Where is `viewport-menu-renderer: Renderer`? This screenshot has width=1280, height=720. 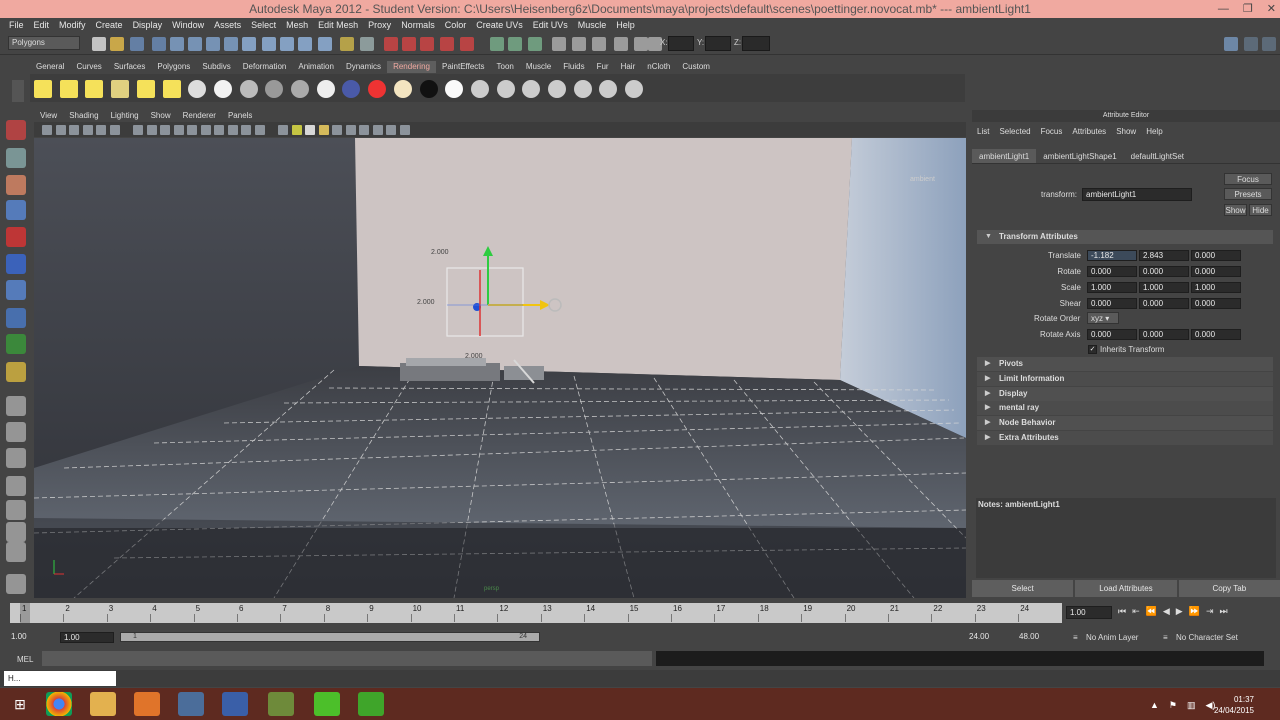 viewport-menu-renderer: Renderer is located at coordinates (199, 116).